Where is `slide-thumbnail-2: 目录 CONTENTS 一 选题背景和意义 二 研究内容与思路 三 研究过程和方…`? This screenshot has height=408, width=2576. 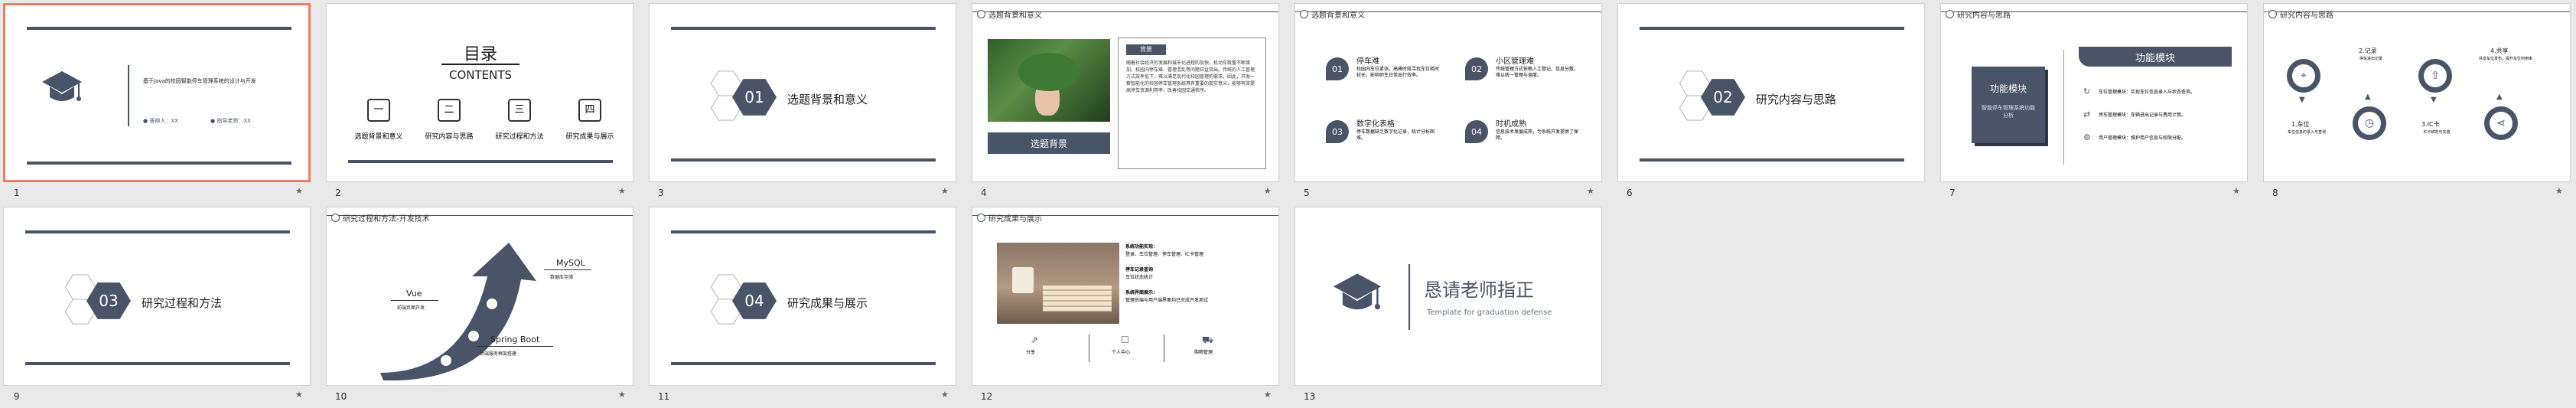 slide-thumbnail-2: 目录 CONTENTS 一 选题背景和意义 二 研究内容与思路 三 研究过程和方… is located at coordinates (480, 93).